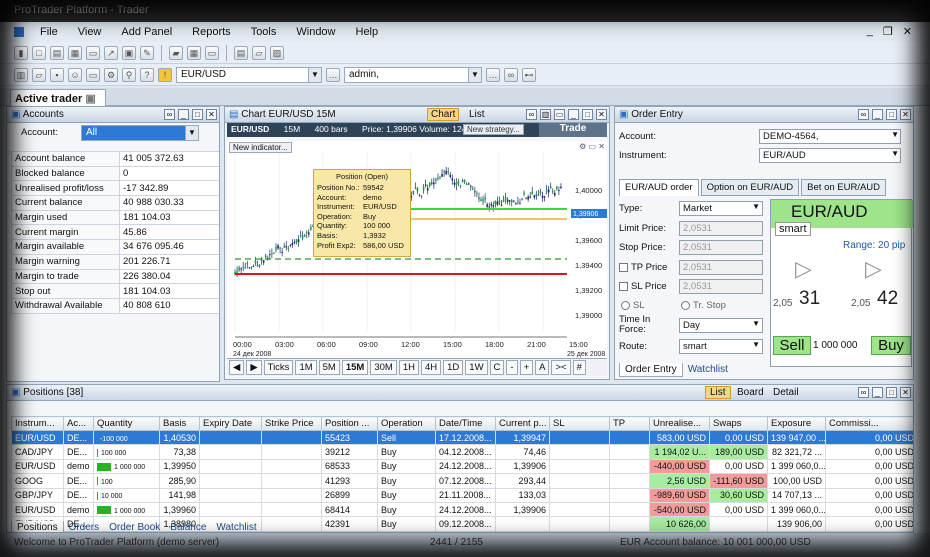 The width and height of the screenshot is (930, 557). What do you see at coordinates (573, 130) in the screenshot?
I see `trade-button: Trade` at bounding box center [573, 130].